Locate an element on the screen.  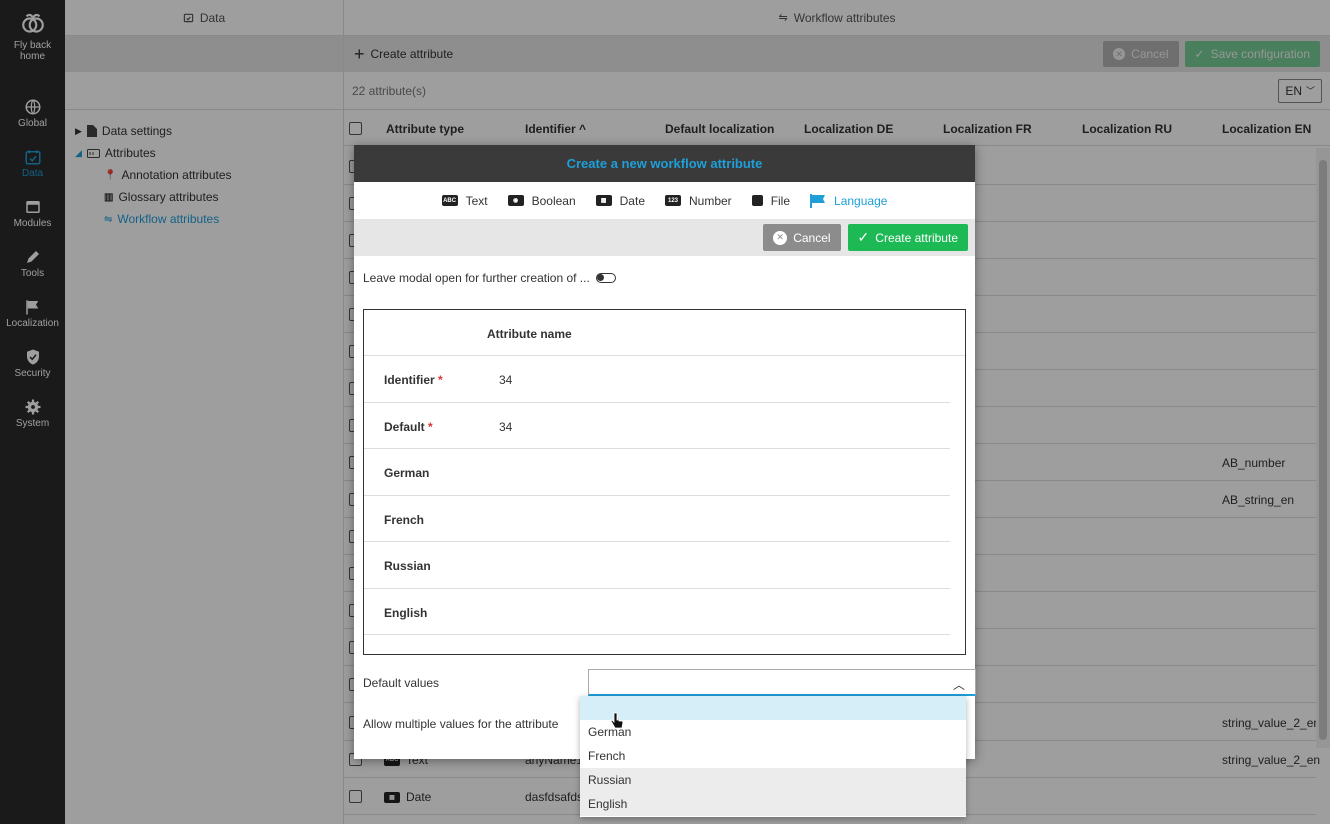
panel-toolbar is located at coordinates (204, 54).